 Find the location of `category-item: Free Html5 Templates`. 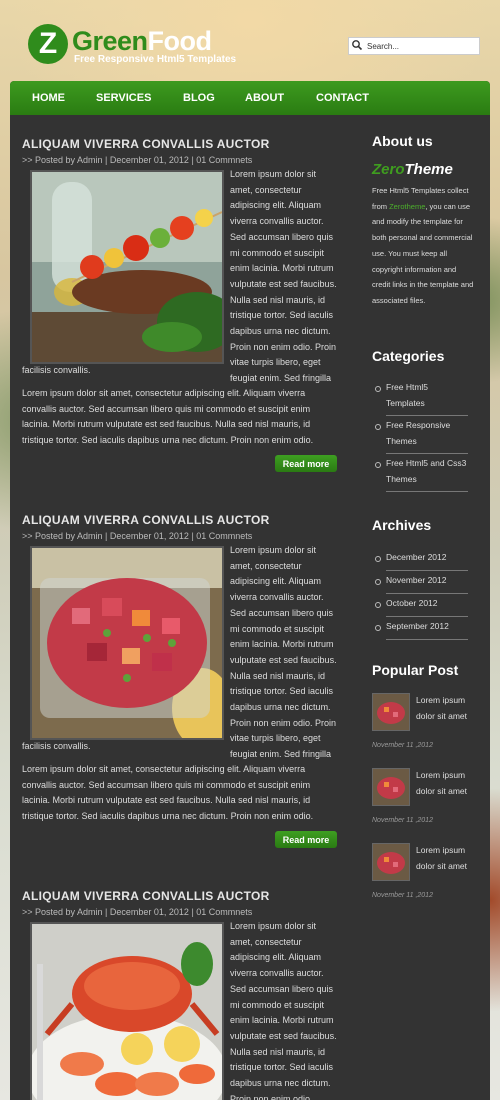

category-item: Free Html5 Templates is located at coordinates (421, 398).